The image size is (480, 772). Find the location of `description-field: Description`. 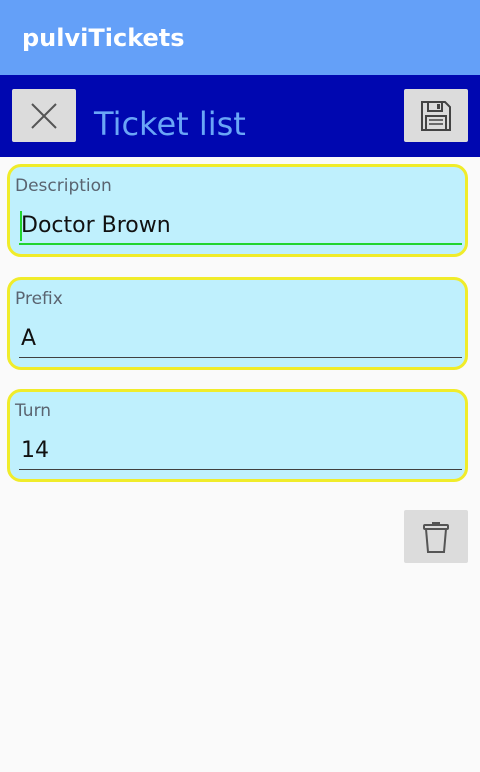

description-field: Description is located at coordinates (237, 210).